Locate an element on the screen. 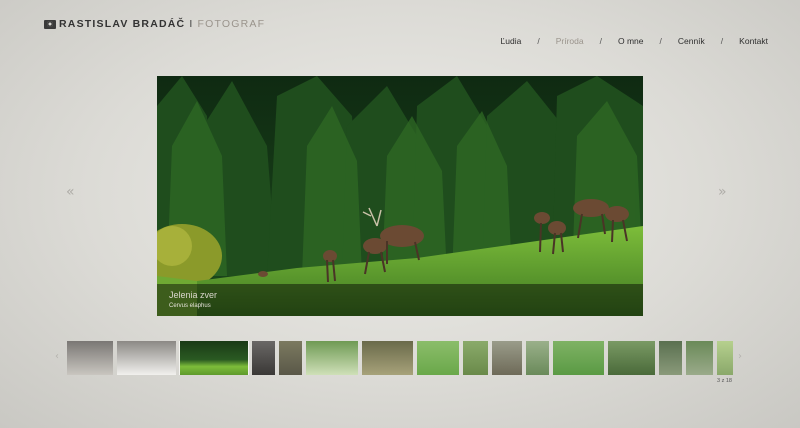 The image size is (800, 428). thumbs-prev-icon: ‹ is located at coordinates (57, 356).